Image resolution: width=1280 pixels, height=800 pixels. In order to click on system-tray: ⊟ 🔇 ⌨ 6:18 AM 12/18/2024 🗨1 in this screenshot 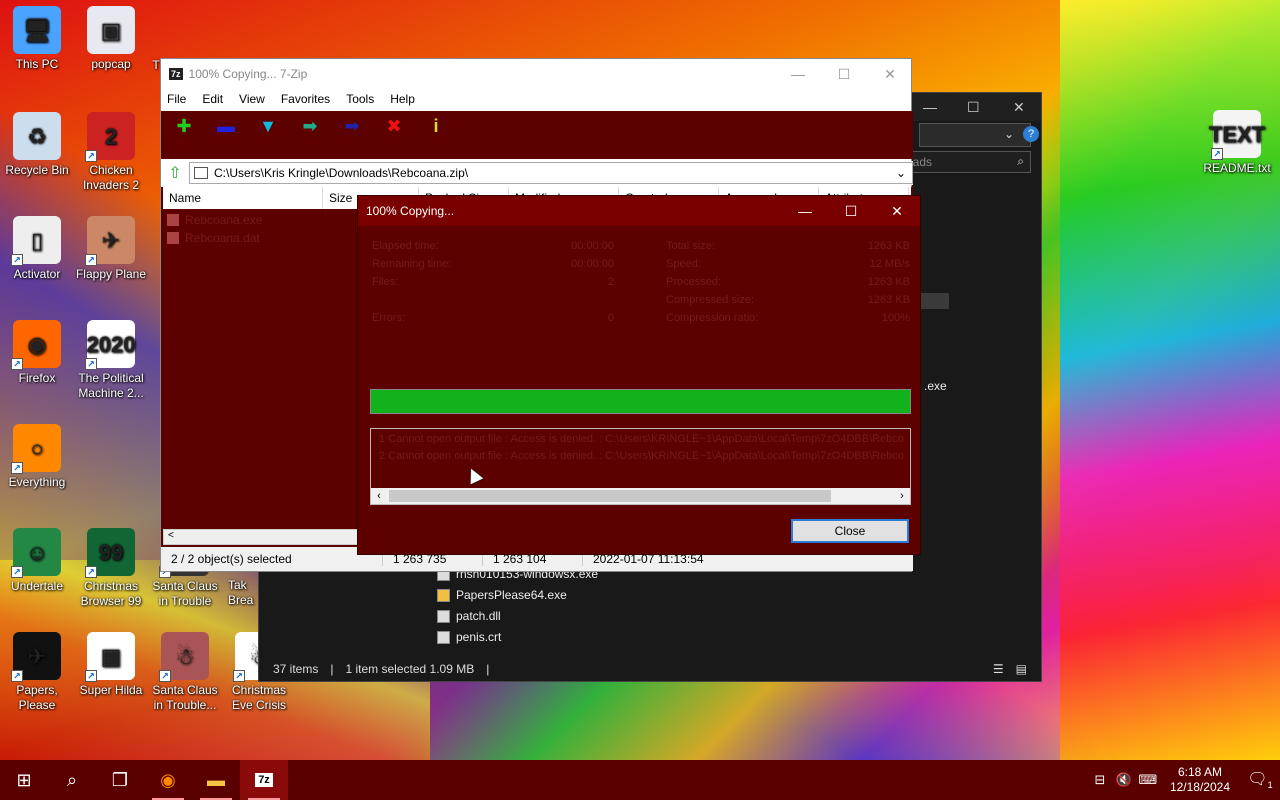, I will do `click(1184, 780)`.